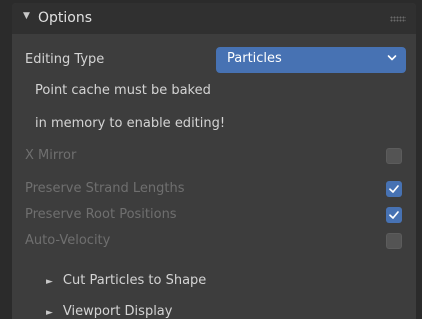 This screenshot has width=422, height=319. I want to click on preserve-root-positions-label: Preserve Root Positions, so click(101, 214).